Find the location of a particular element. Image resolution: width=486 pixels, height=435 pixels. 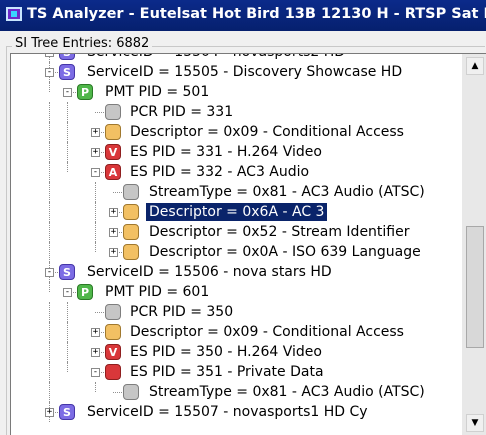

tree-row: + Descriptor = 0x0A - ISO 639 Language is located at coordinates (237, 252).